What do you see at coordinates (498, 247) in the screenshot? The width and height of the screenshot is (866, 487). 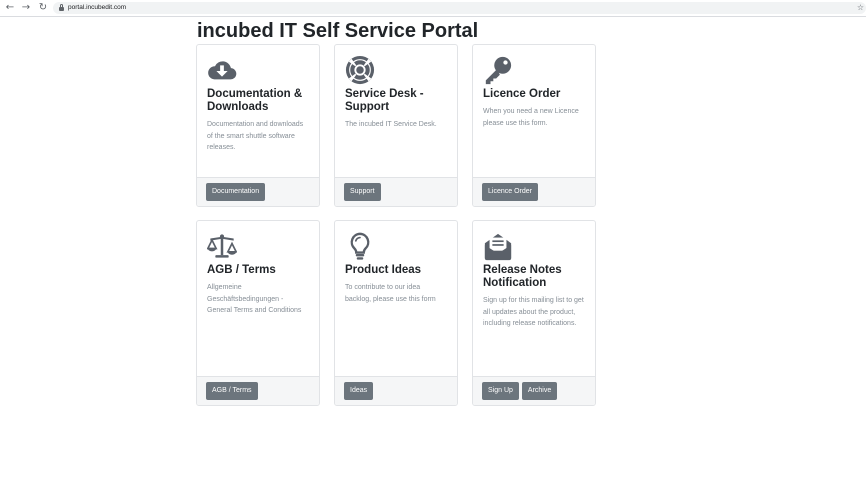 I see `envelope-open-text-icon` at bounding box center [498, 247].